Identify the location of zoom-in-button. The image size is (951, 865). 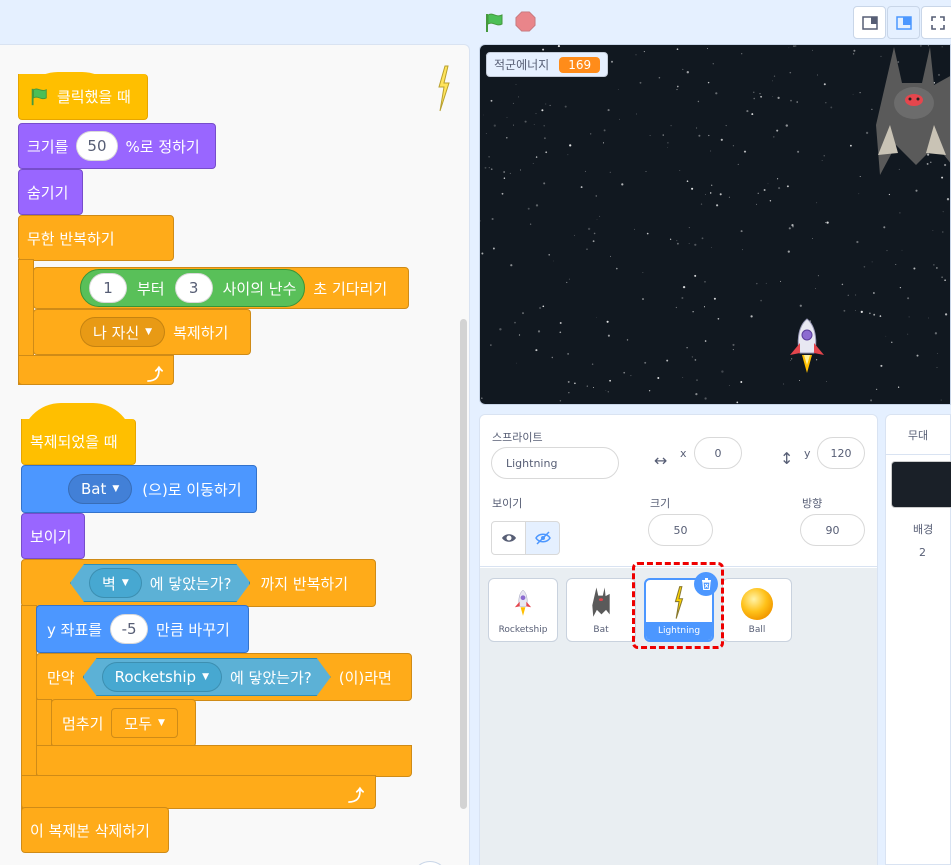
(430, 863).